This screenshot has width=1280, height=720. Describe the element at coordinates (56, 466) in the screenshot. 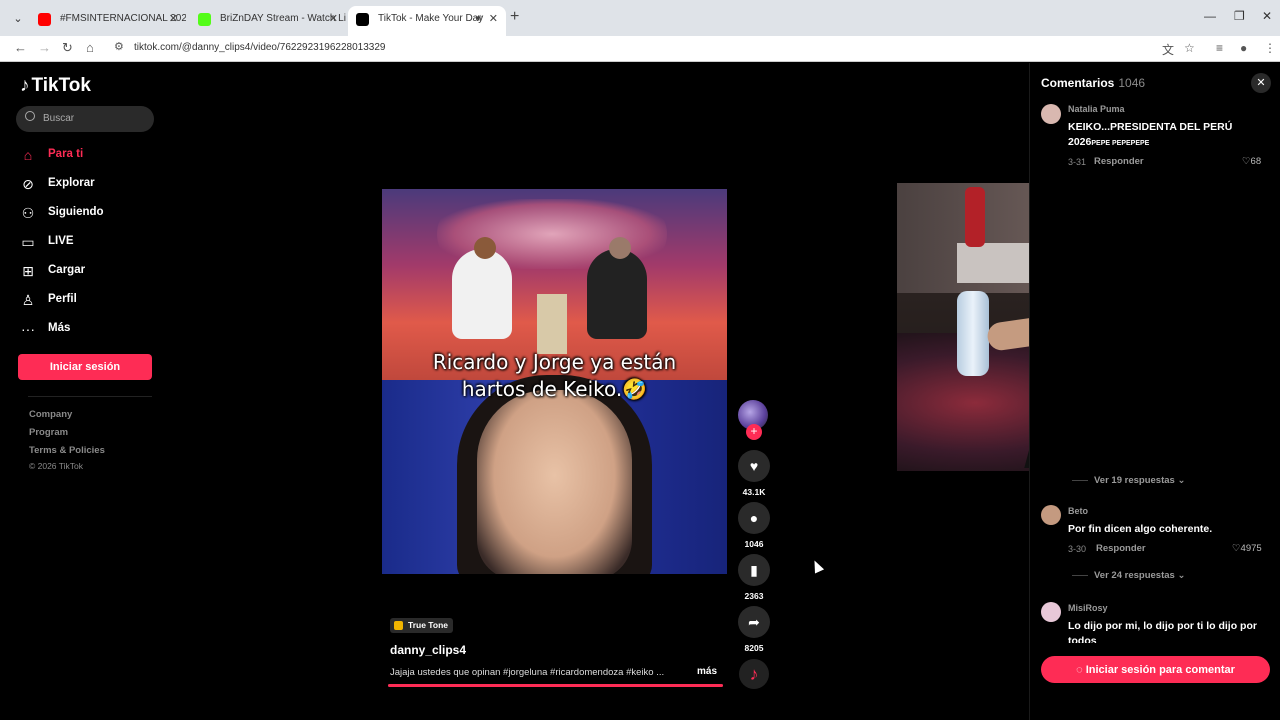

I see `copyright: © 2026 TikTok` at that location.